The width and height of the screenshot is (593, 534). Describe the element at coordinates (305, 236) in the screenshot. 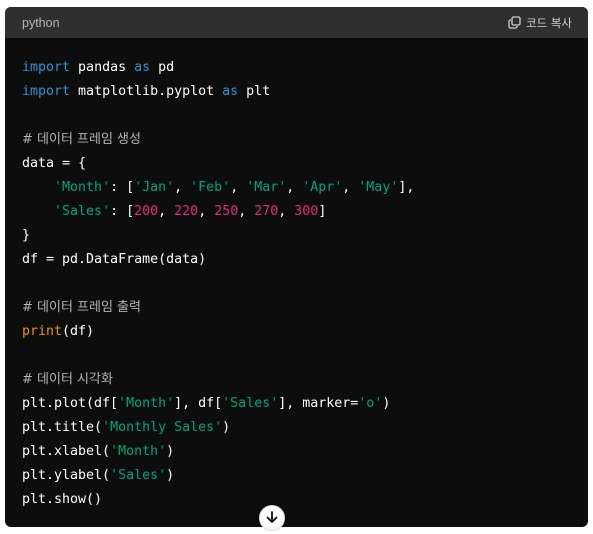

I see `code-line-8: }` at that location.